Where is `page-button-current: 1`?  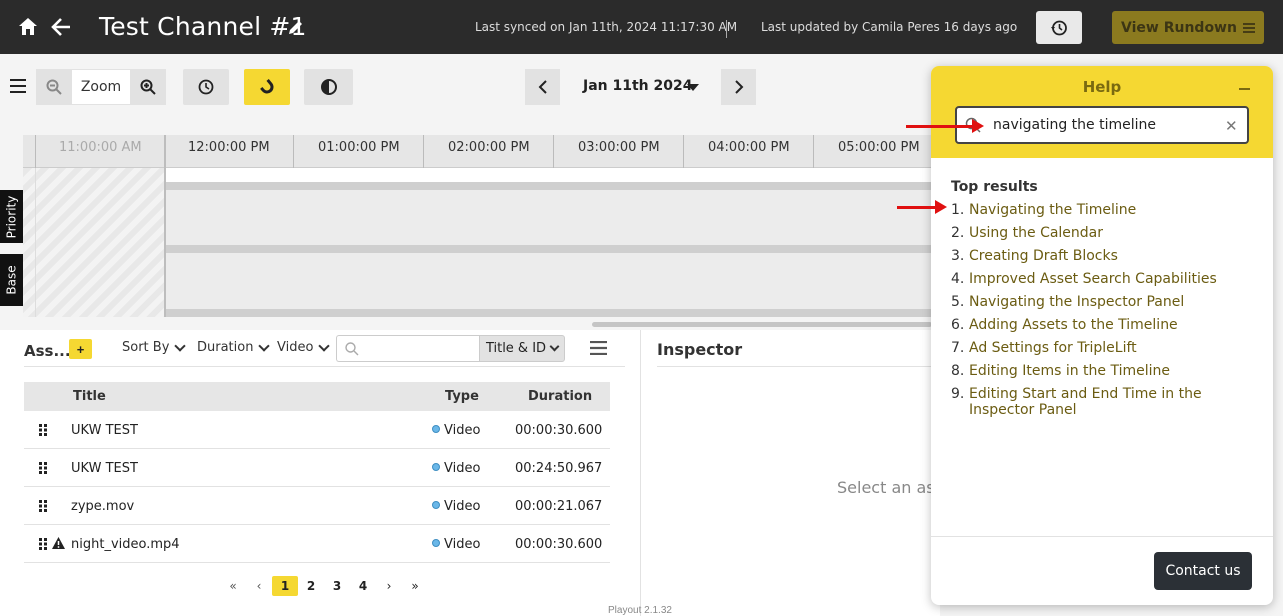 page-button-current: 1 is located at coordinates (285, 586).